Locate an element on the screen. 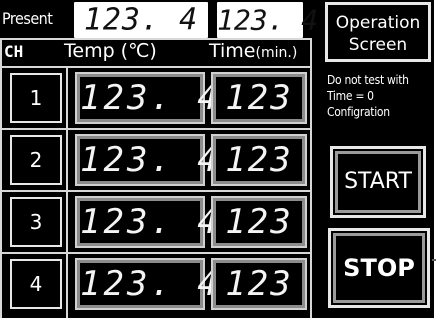  channel-4-time-display: 123 is located at coordinates (259, 284).